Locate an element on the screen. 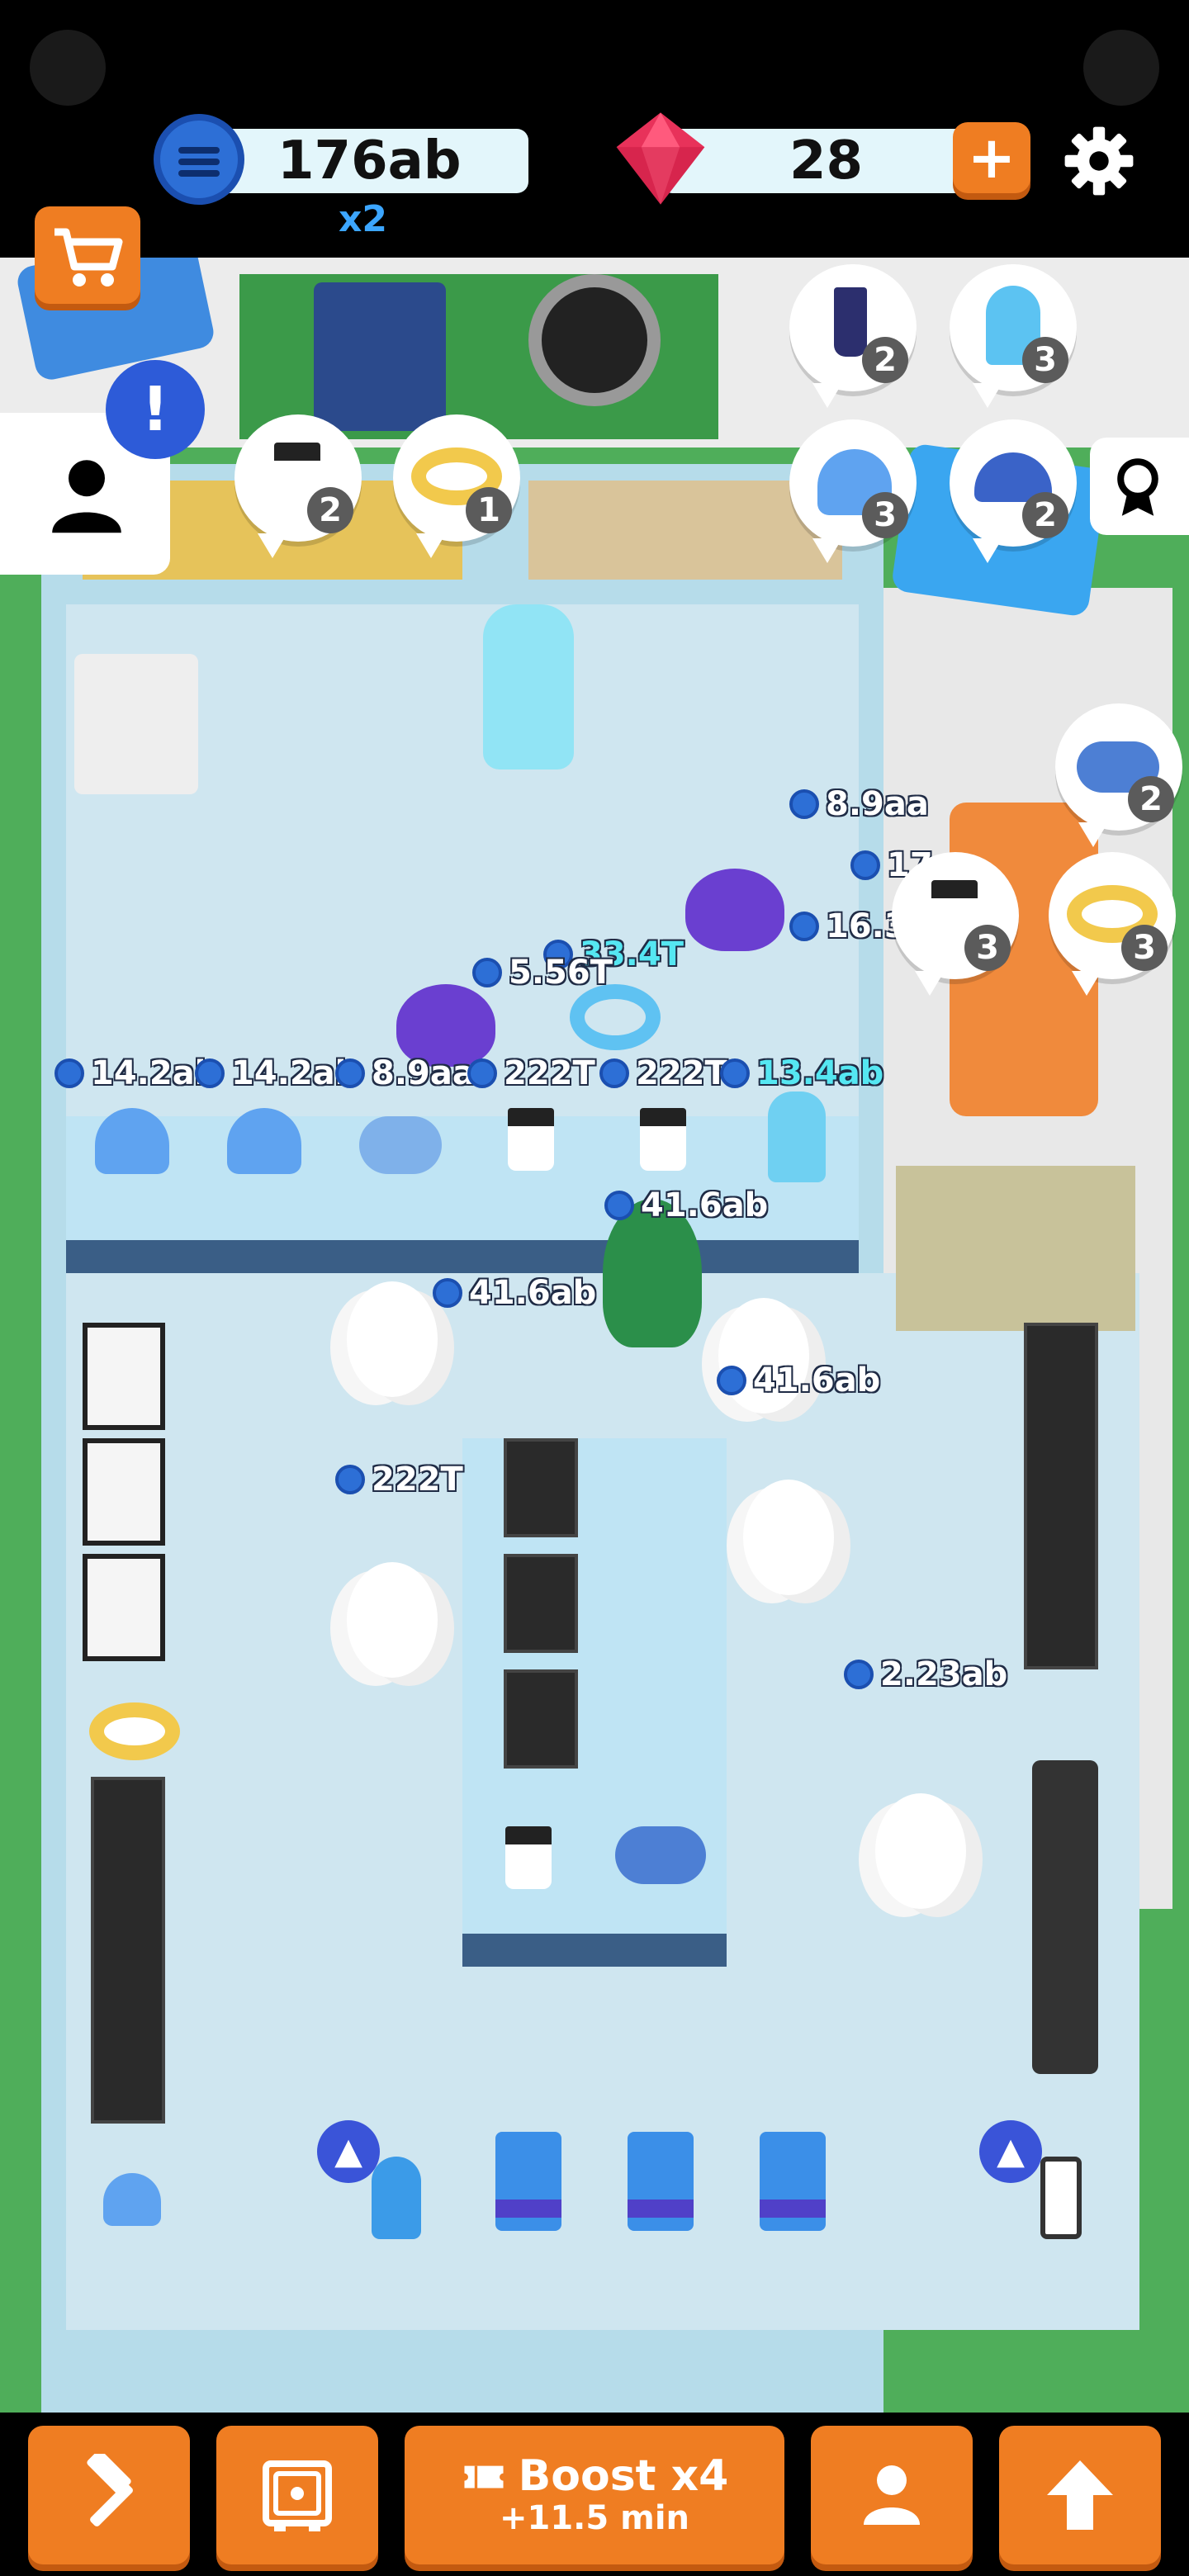 The width and height of the screenshot is (1189, 2576). boost-button: Boost x4 +11.5 min is located at coordinates (594, 2495).